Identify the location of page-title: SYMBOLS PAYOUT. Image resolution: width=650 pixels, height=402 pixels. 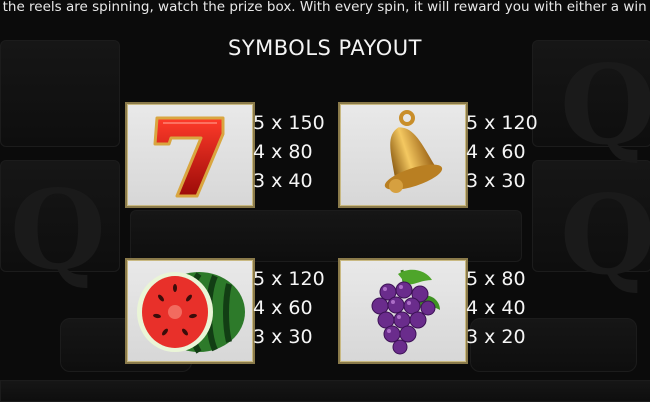
(324, 48).